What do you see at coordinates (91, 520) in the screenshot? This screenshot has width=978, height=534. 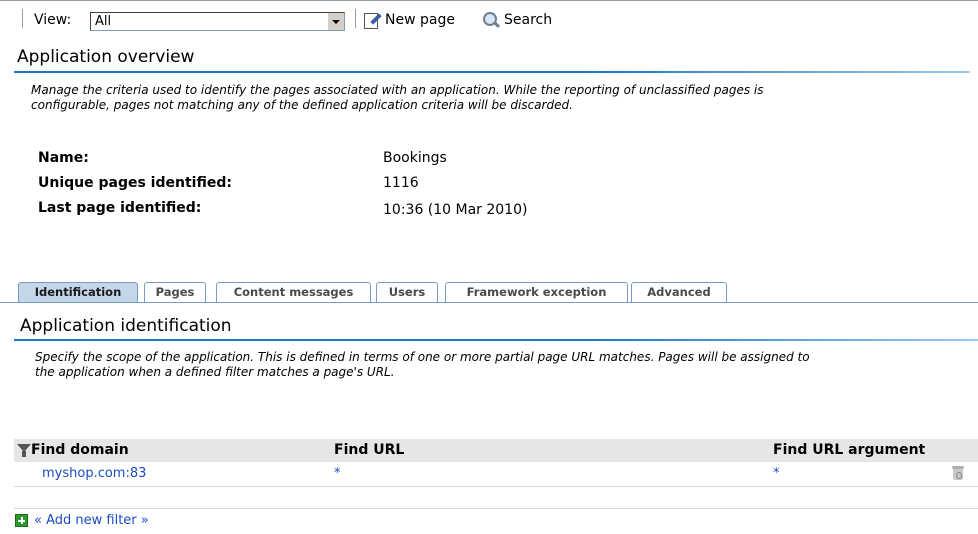 I see `add-new-filter-link: « Add new filter »` at bounding box center [91, 520].